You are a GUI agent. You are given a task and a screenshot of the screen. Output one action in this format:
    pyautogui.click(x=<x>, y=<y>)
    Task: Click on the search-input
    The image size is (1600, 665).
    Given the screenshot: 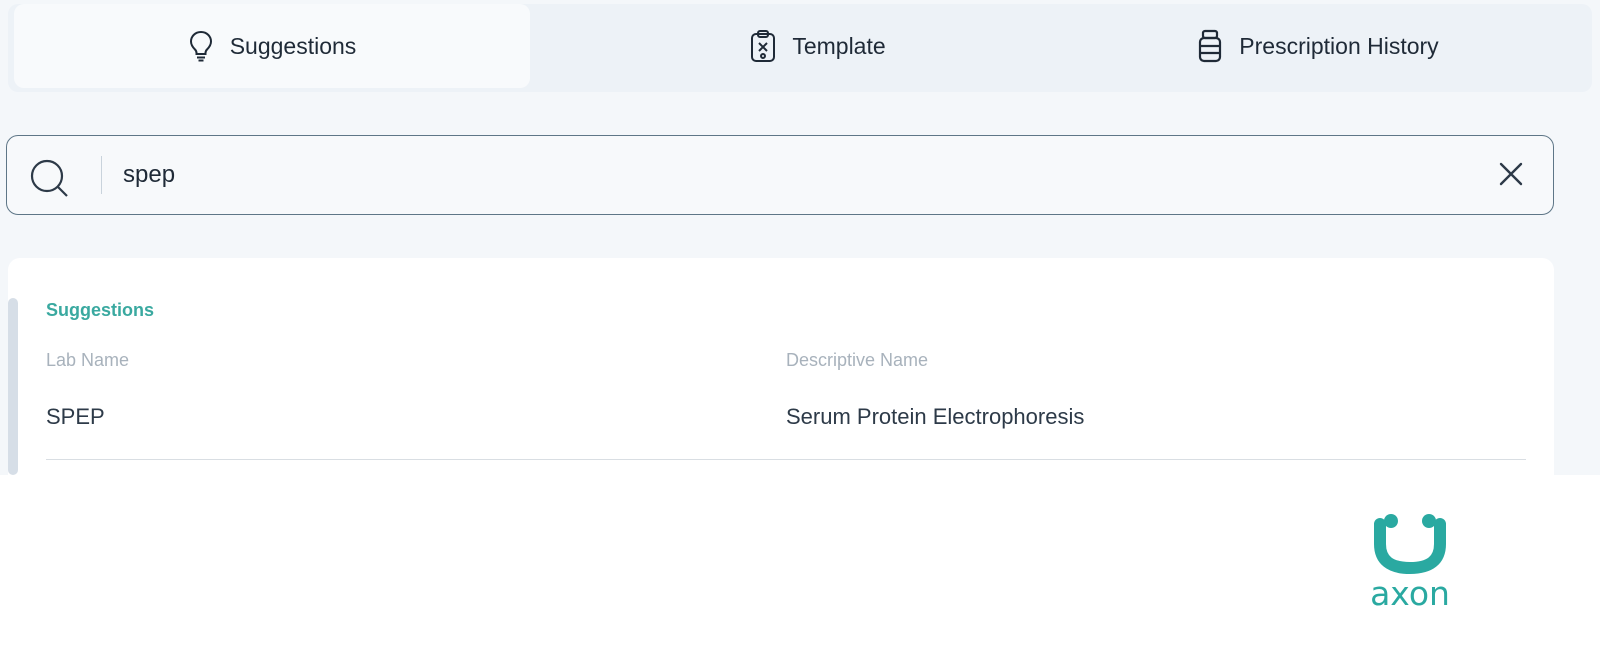 What is the action you would take?
    pyautogui.click(x=773, y=175)
    